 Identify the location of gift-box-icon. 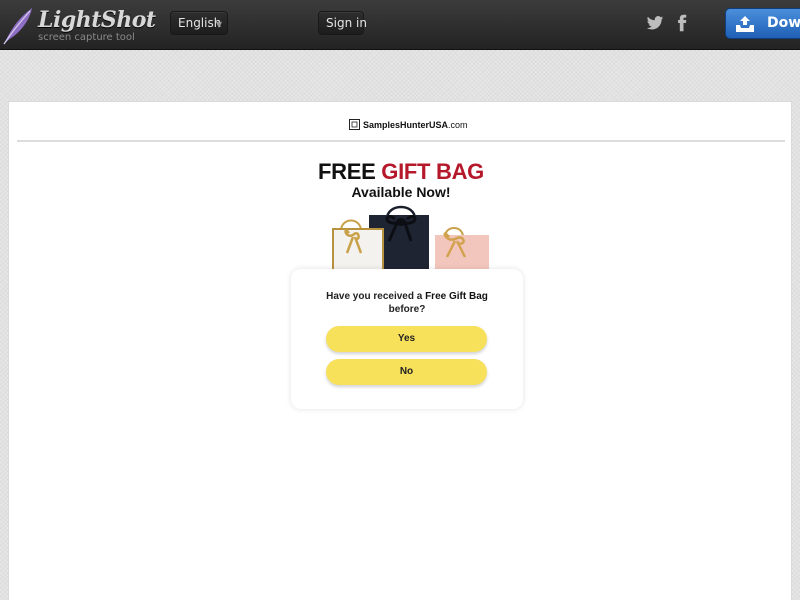
(354, 124).